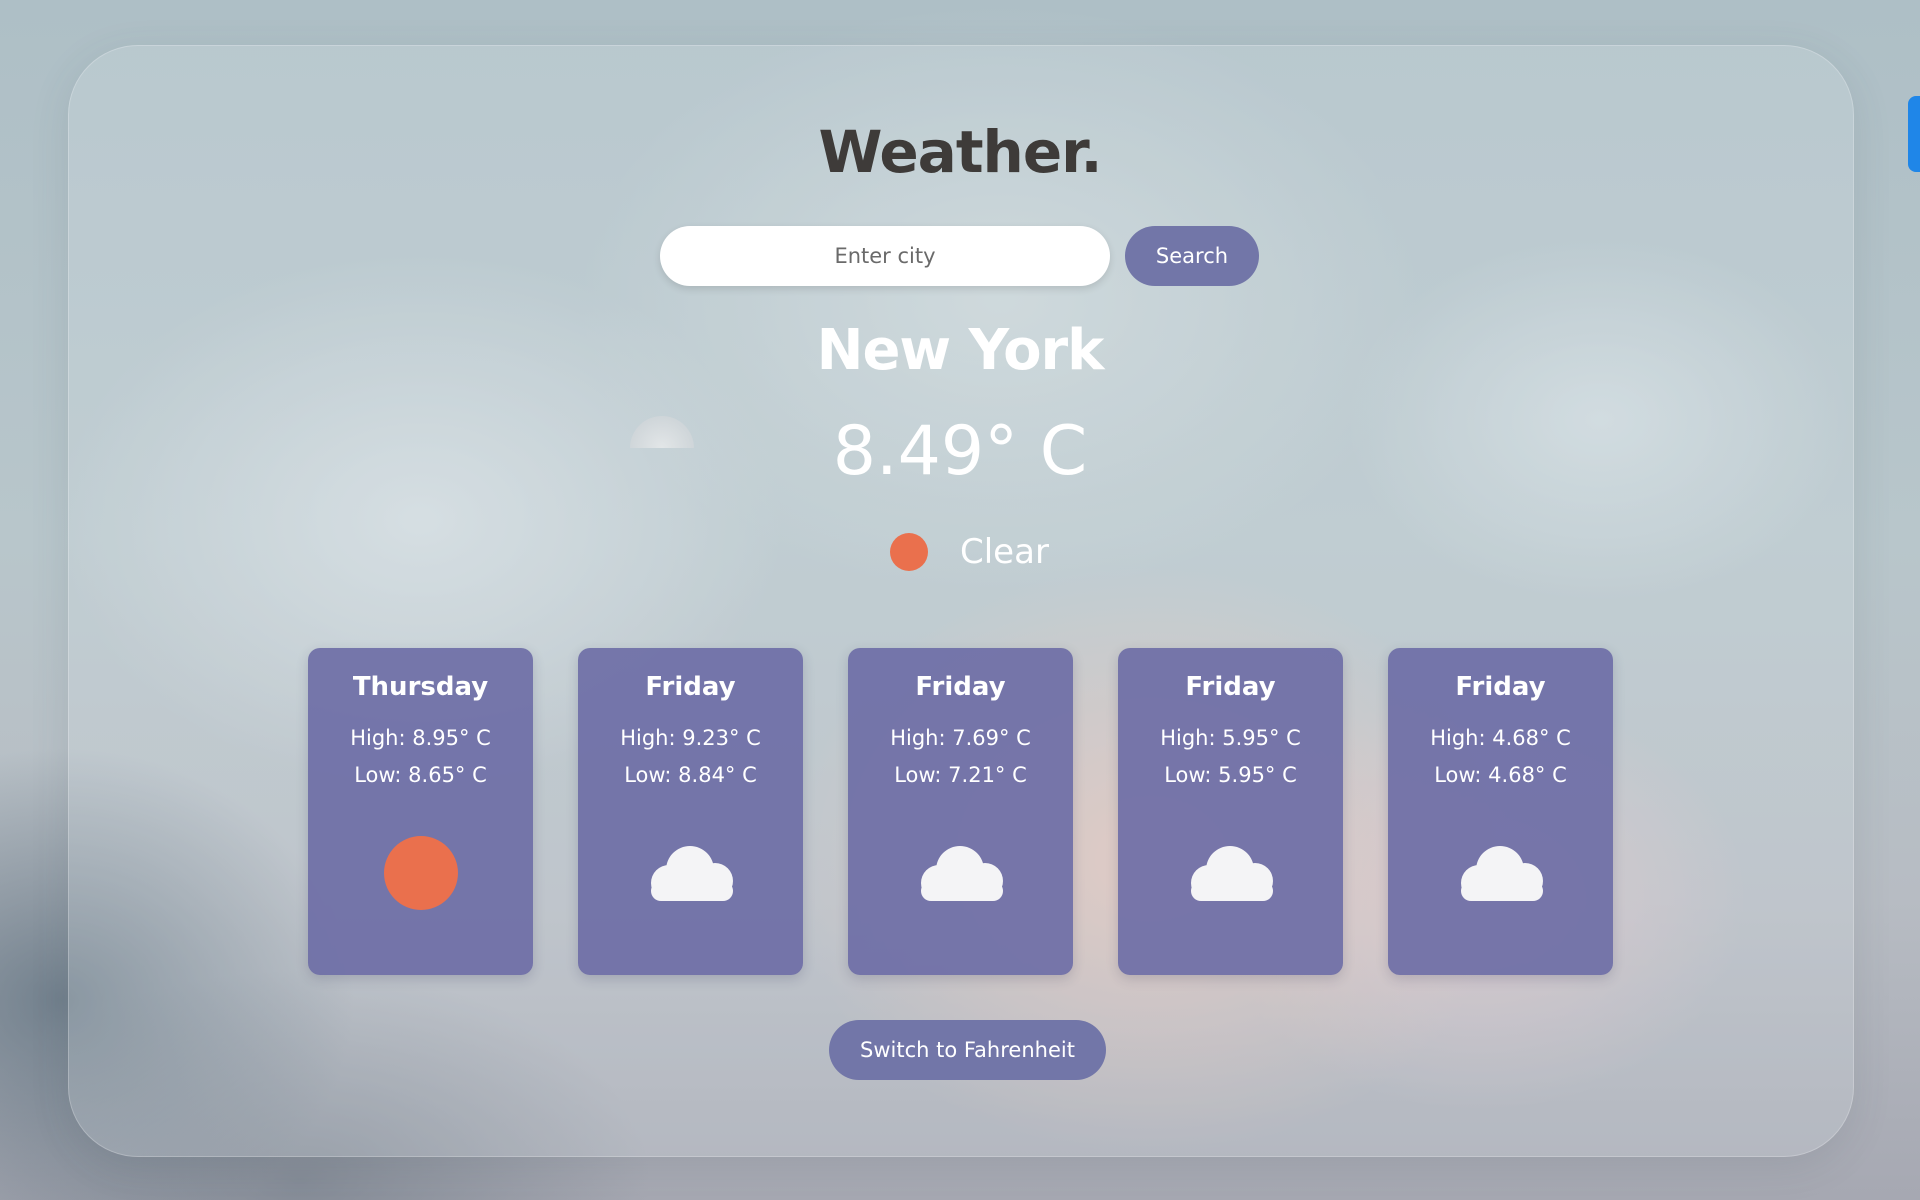 This screenshot has height=1200, width=1920. Describe the element at coordinates (967, 1050) in the screenshot. I see `switch-to-fahrenheit-button: Switch to Fahrenheit` at that location.